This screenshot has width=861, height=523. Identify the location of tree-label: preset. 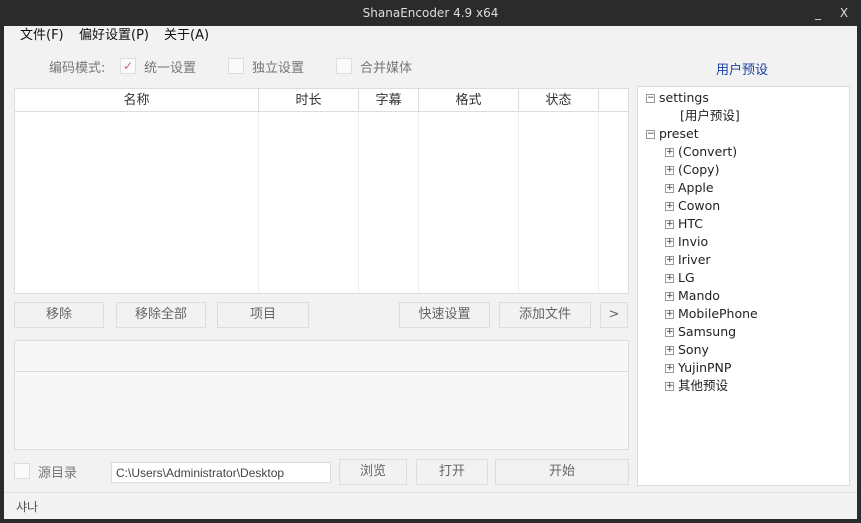
(679, 133).